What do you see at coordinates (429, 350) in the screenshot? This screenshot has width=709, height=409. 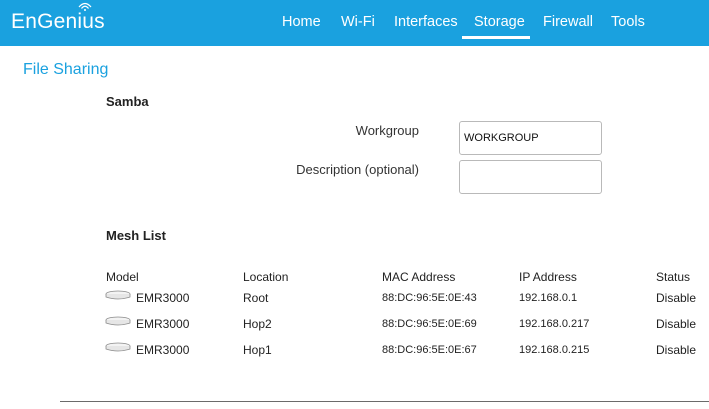 I see `row-mac-address: 88:DC:96:5E:0E:67` at bounding box center [429, 350].